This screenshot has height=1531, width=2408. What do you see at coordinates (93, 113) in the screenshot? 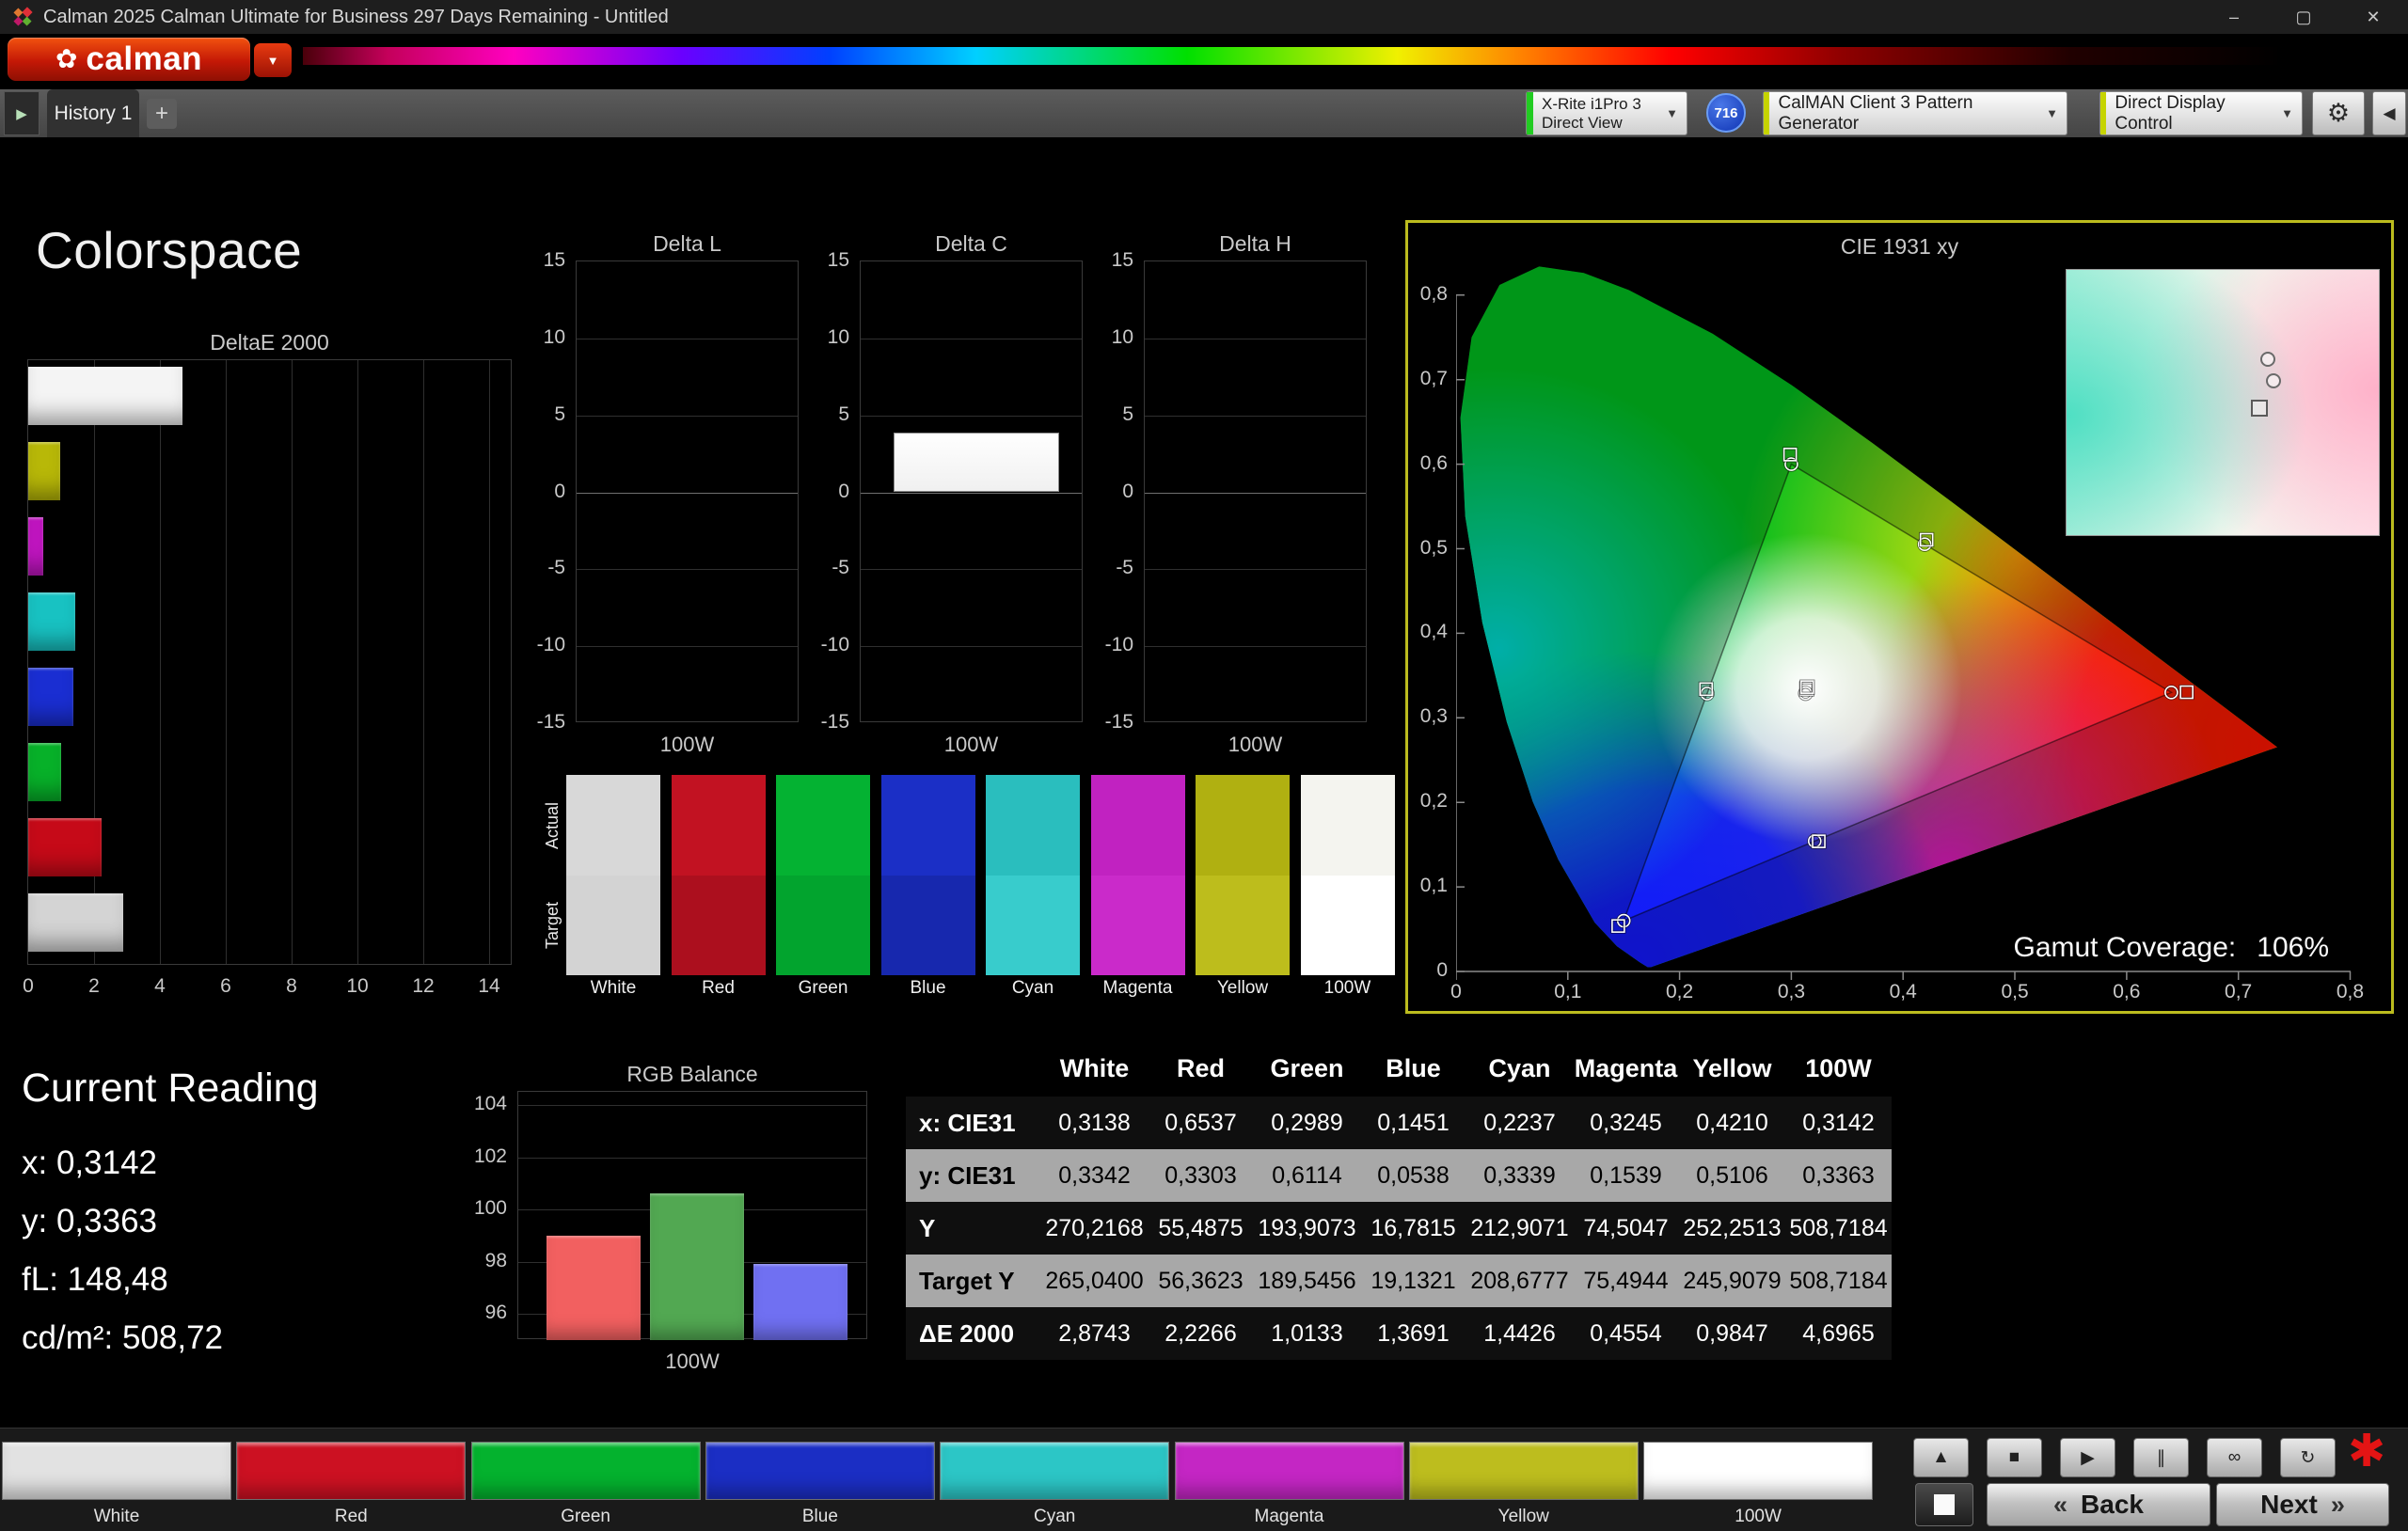
I see `tab-history-1: History 1` at bounding box center [93, 113].